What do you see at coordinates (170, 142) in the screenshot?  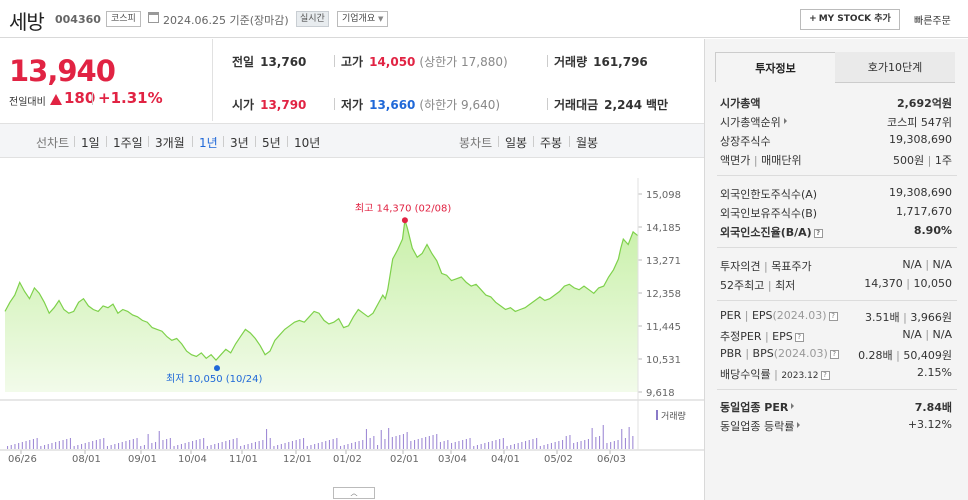 I see `period-3m: 3개월` at bounding box center [170, 142].